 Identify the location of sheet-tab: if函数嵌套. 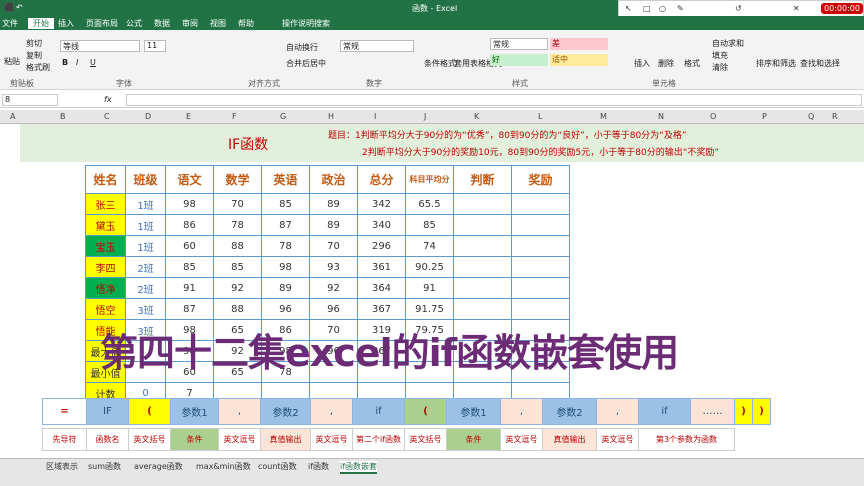
(359, 467).